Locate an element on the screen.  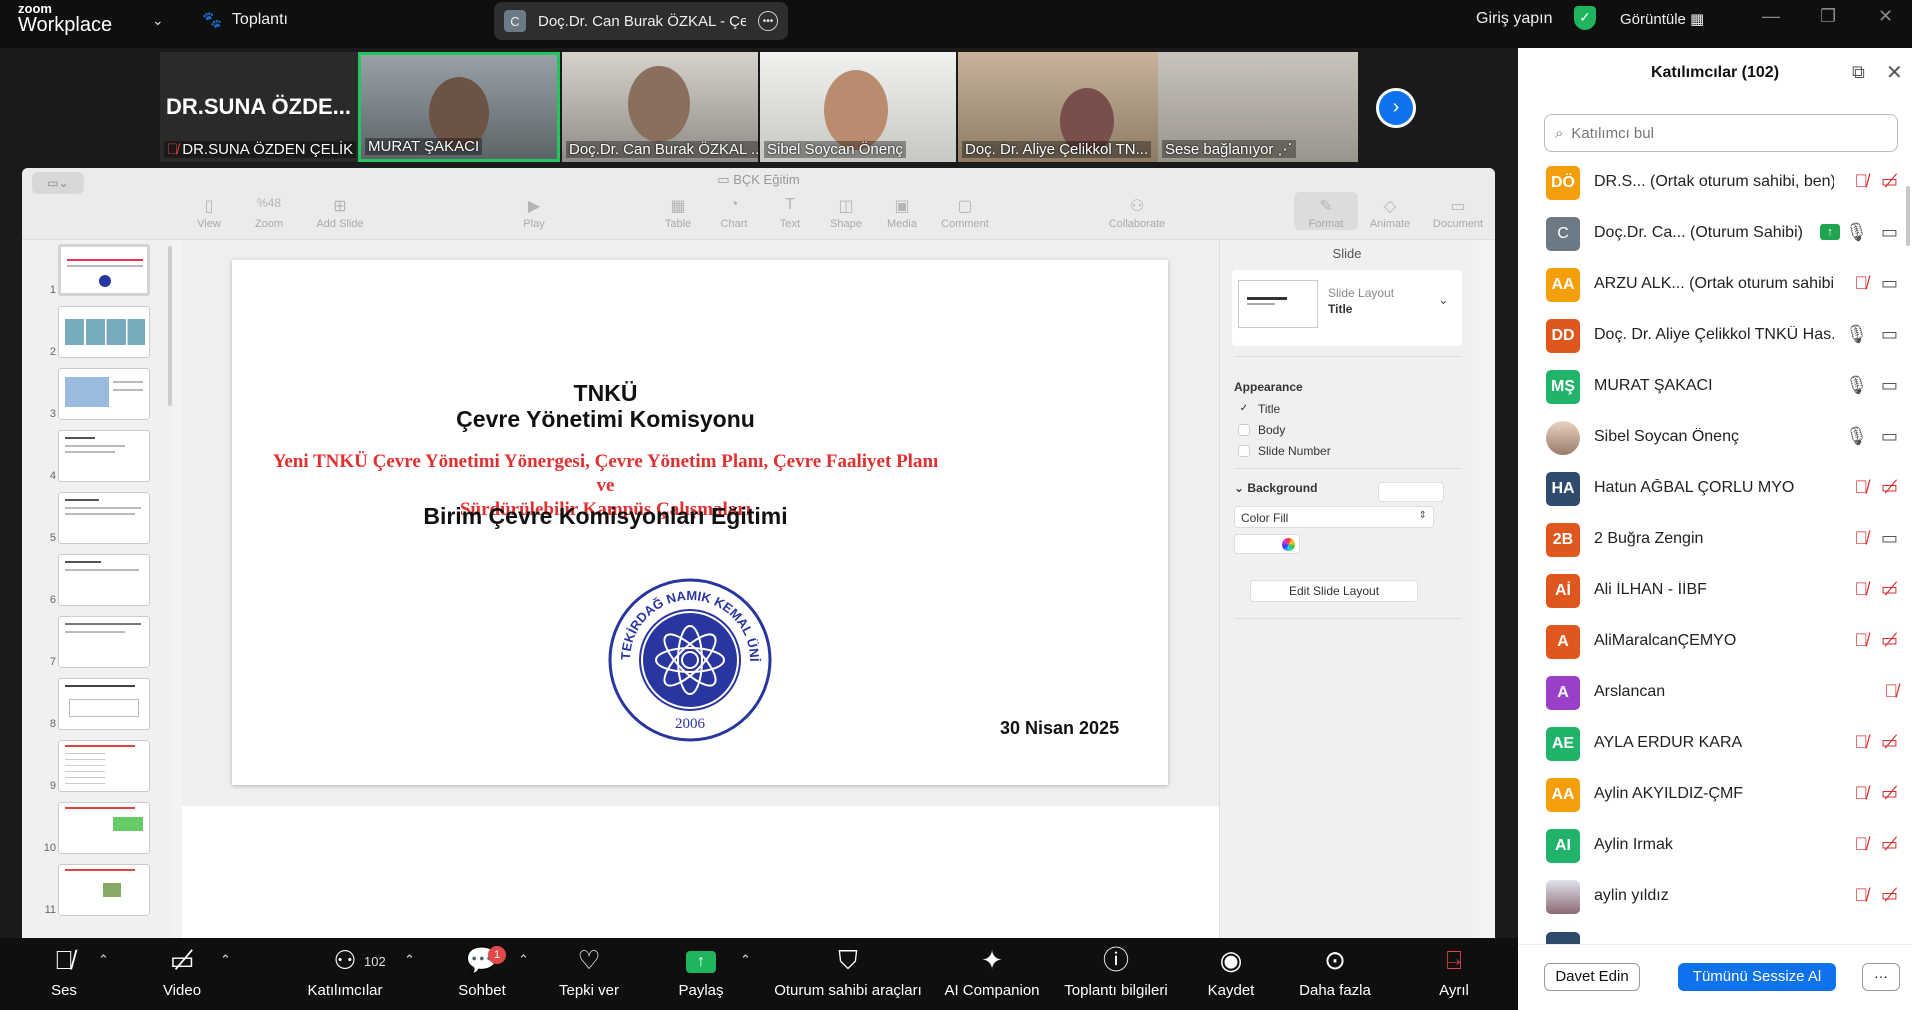
table-tool: ▦ Table is located at coordinates (678, 213).